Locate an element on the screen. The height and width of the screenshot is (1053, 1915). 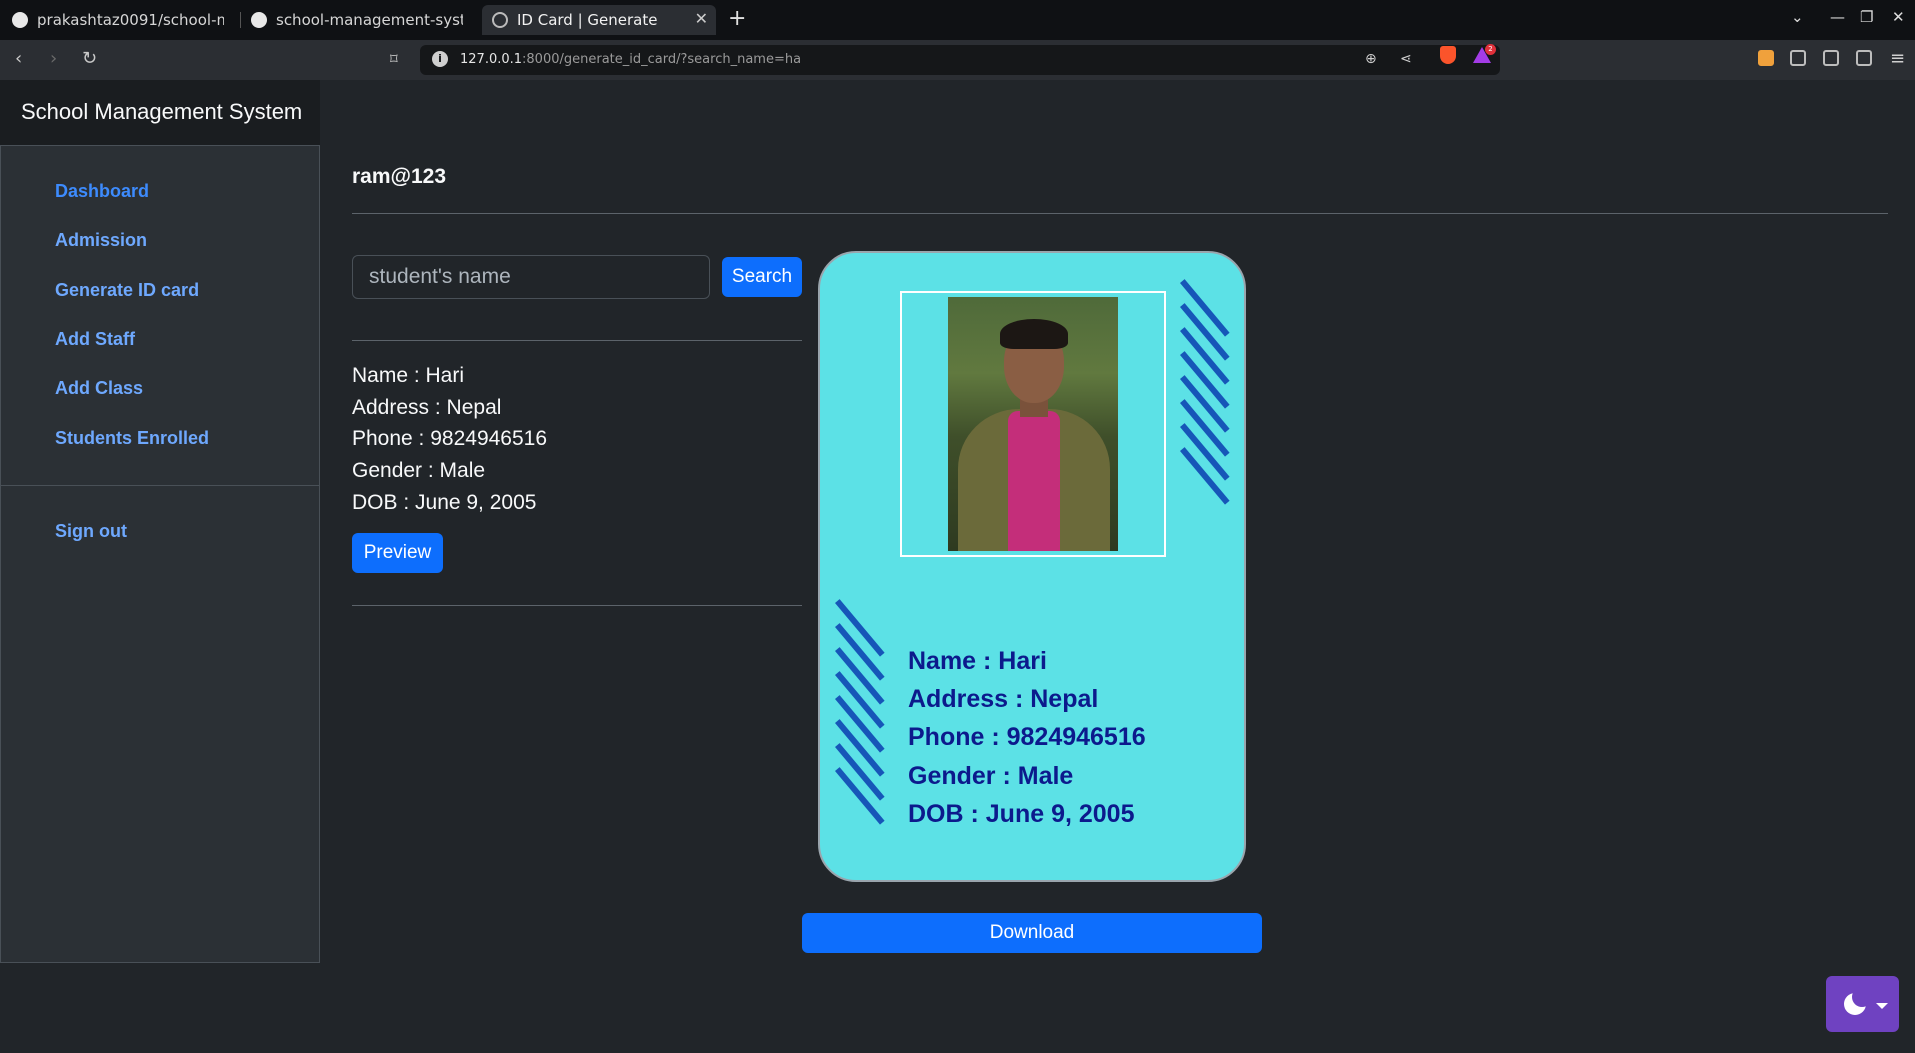
card-phone: Phone : 9824946516 is located at coordinates (1027, 737).